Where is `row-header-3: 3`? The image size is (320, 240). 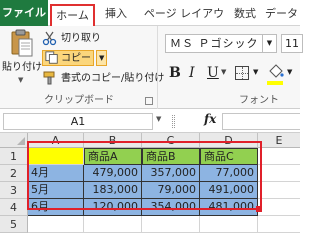
row-header-3: 3 is located at coordinates (14, 190).